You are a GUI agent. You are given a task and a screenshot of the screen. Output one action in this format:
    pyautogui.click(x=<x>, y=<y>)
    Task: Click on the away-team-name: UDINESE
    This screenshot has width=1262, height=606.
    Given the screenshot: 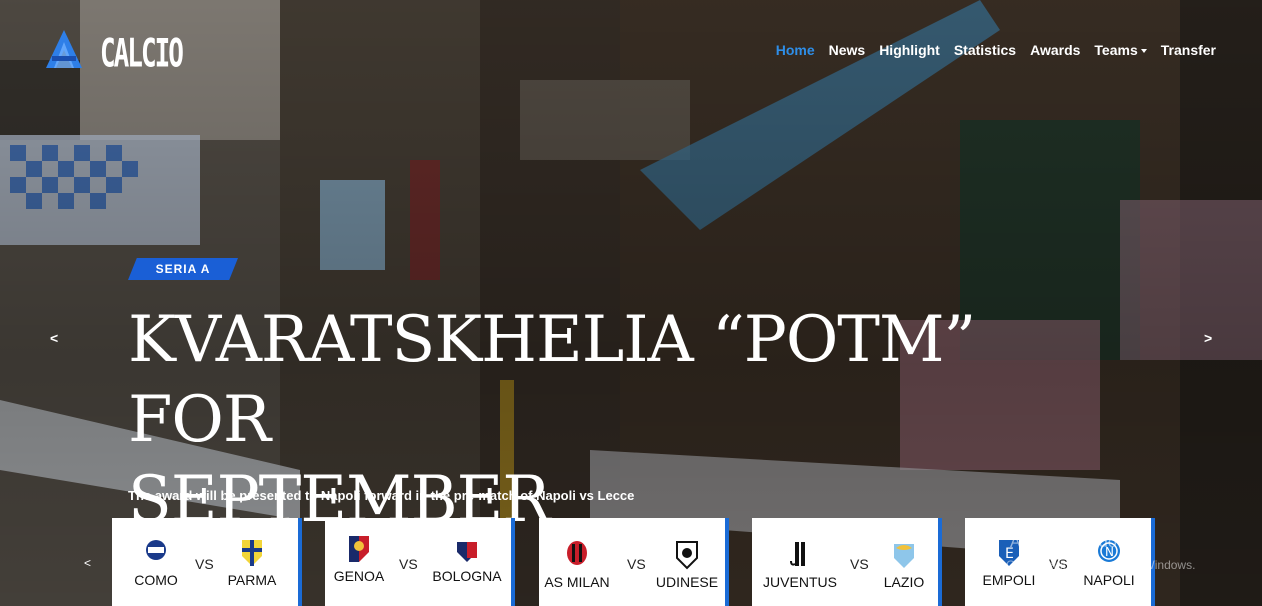 What is the action you would take?
    pyautogui.click(x=687, y=582)
    